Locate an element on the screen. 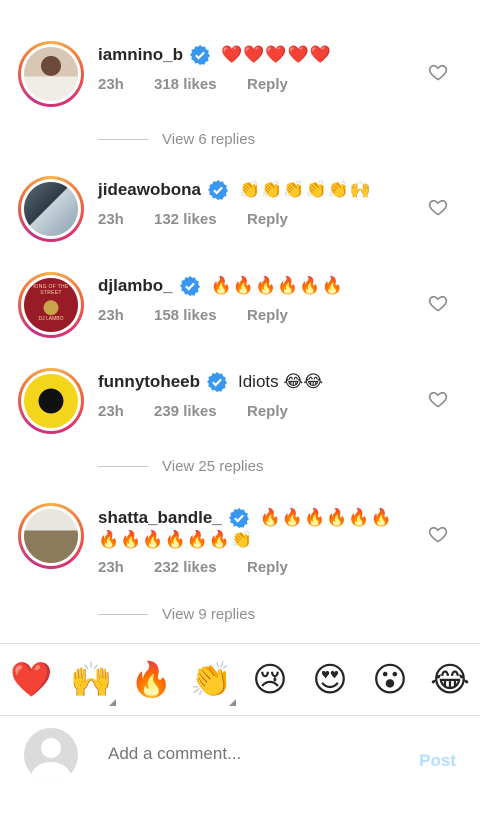 This screenshot has width=480, height=819. view-replies-button: View 6 replies is located at coordinates (176, 139).